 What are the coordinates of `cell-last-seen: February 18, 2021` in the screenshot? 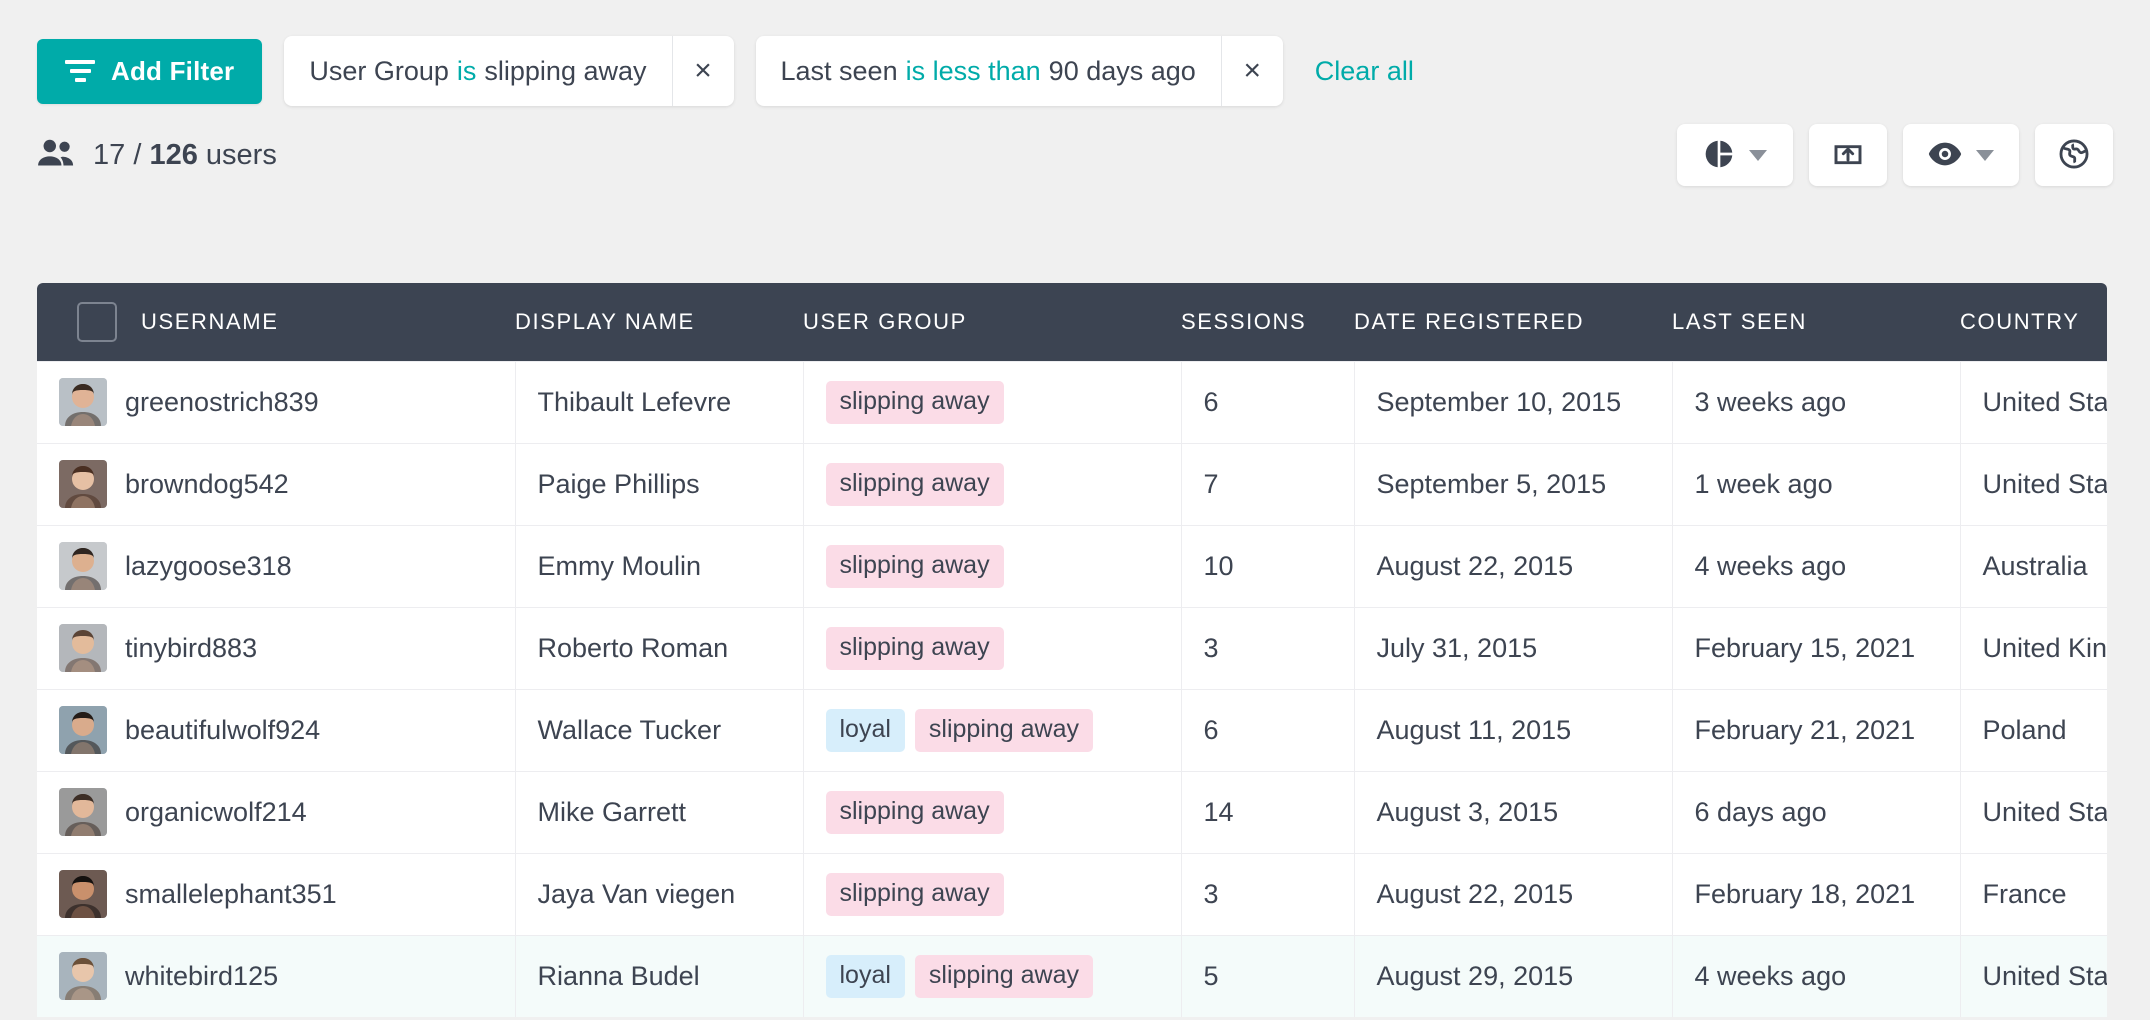 It's located at (1816, 893).